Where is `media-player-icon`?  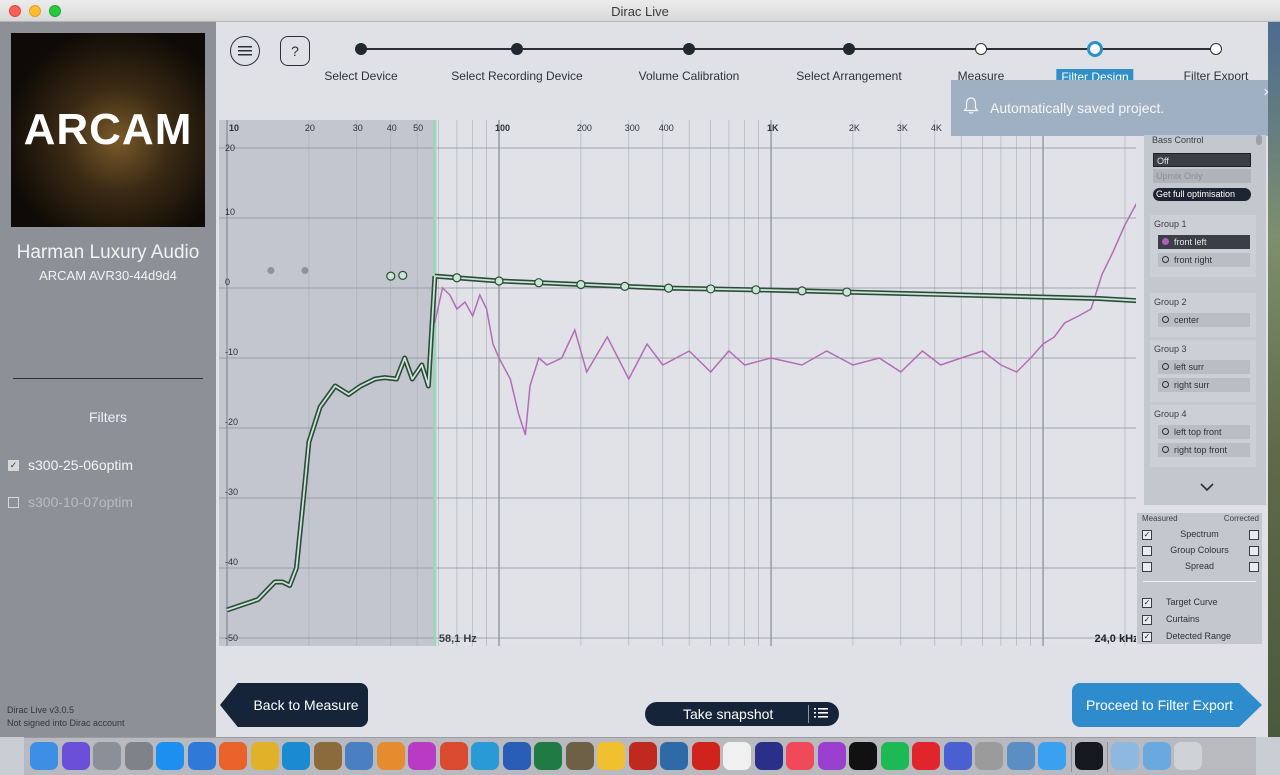
media-player-icon is located at coordinates (926, 756).